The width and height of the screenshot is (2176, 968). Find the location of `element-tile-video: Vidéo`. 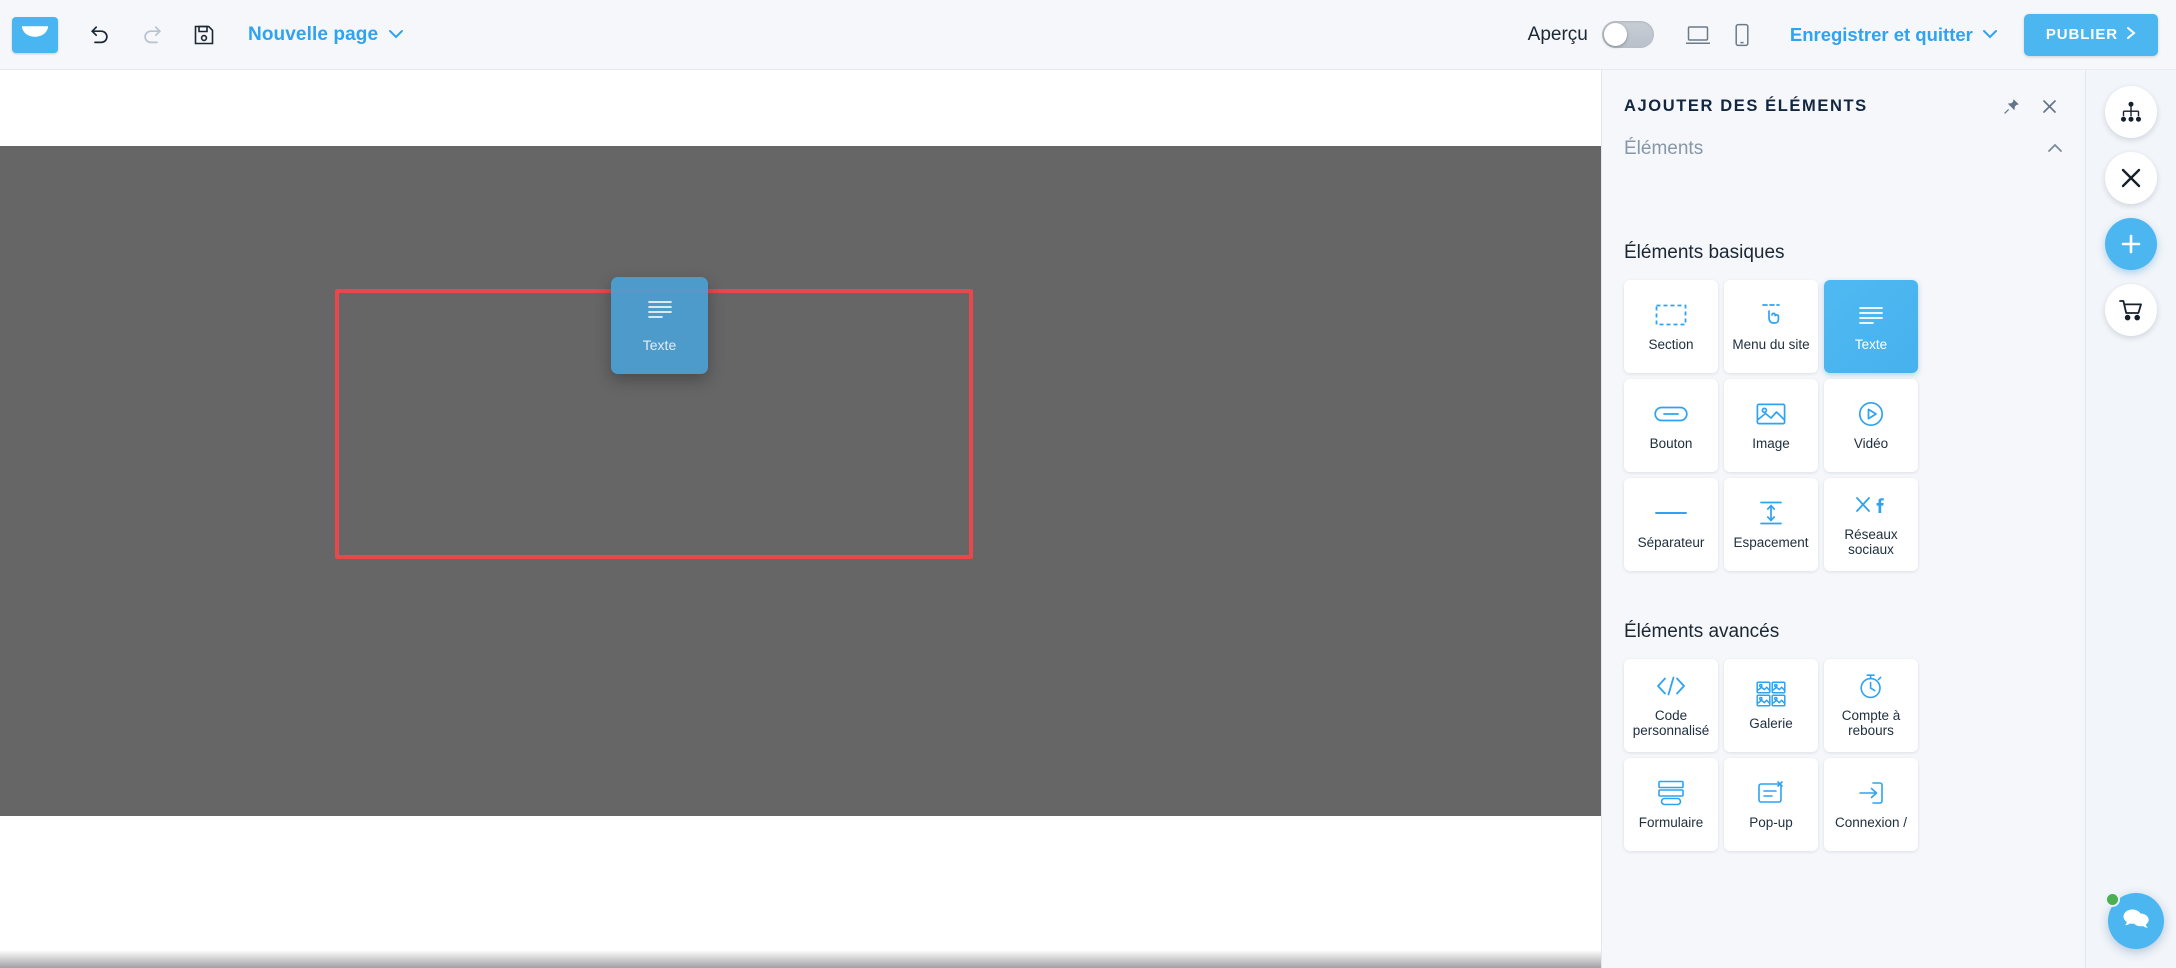

element-tile-video: Vidéo is located at coordinates (1871, 425).